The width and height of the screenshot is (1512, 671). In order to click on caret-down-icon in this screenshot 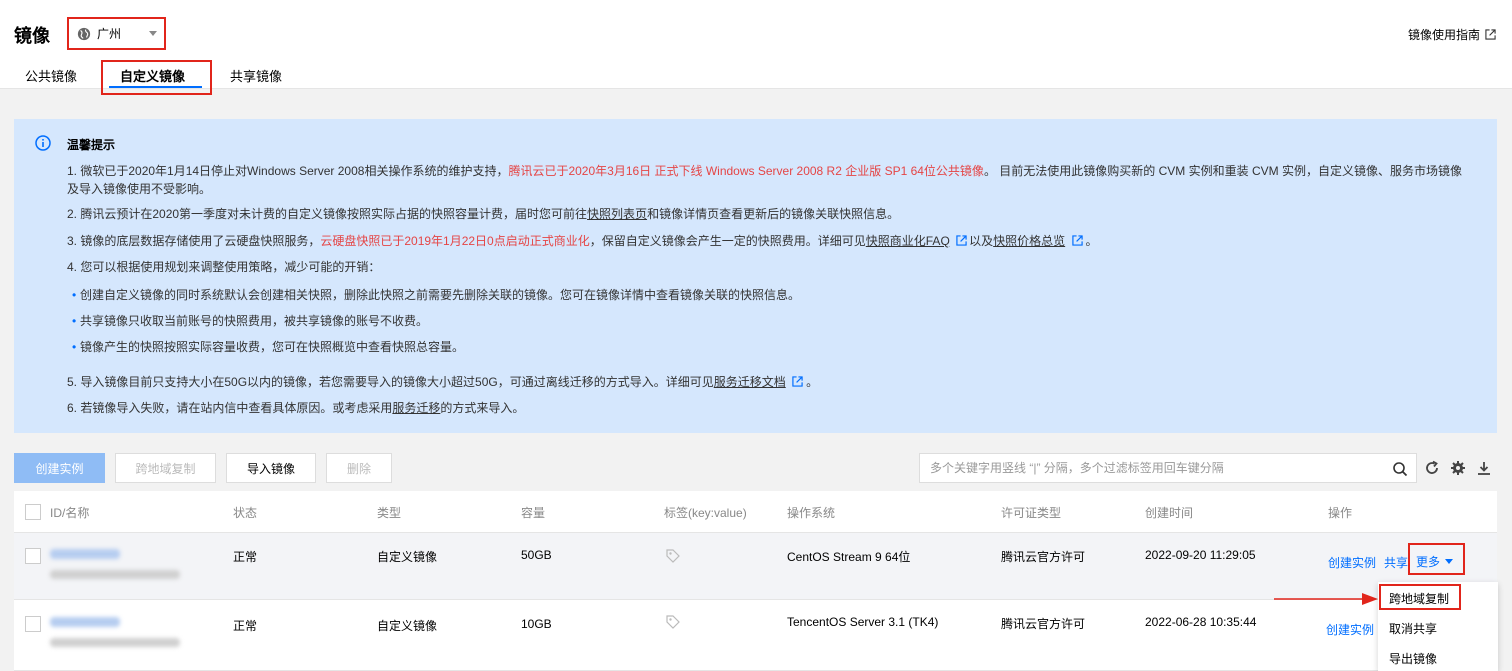, I will do `click(1449, 561)`.